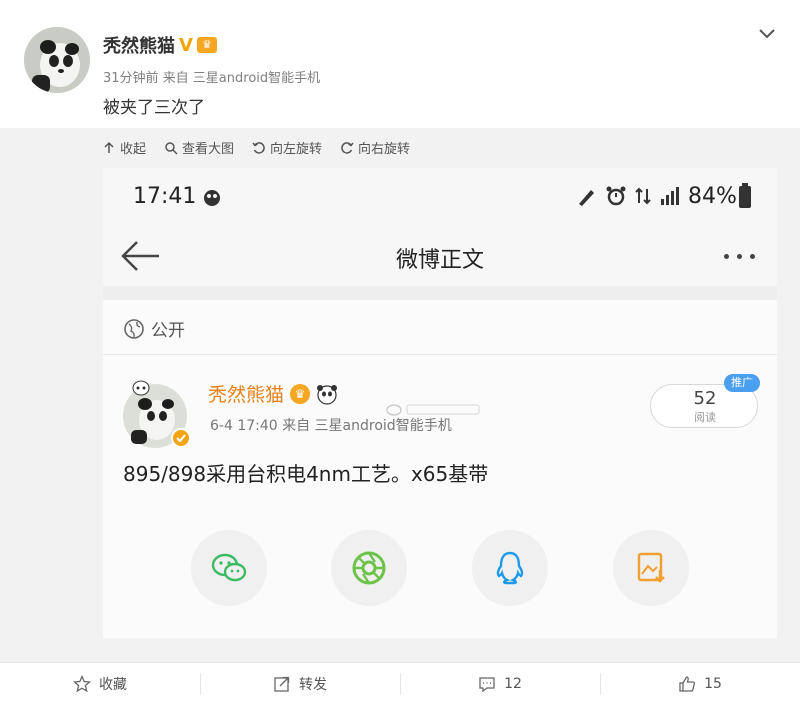  I want to click on view-large-label: 查看大图, so click(208, 149).